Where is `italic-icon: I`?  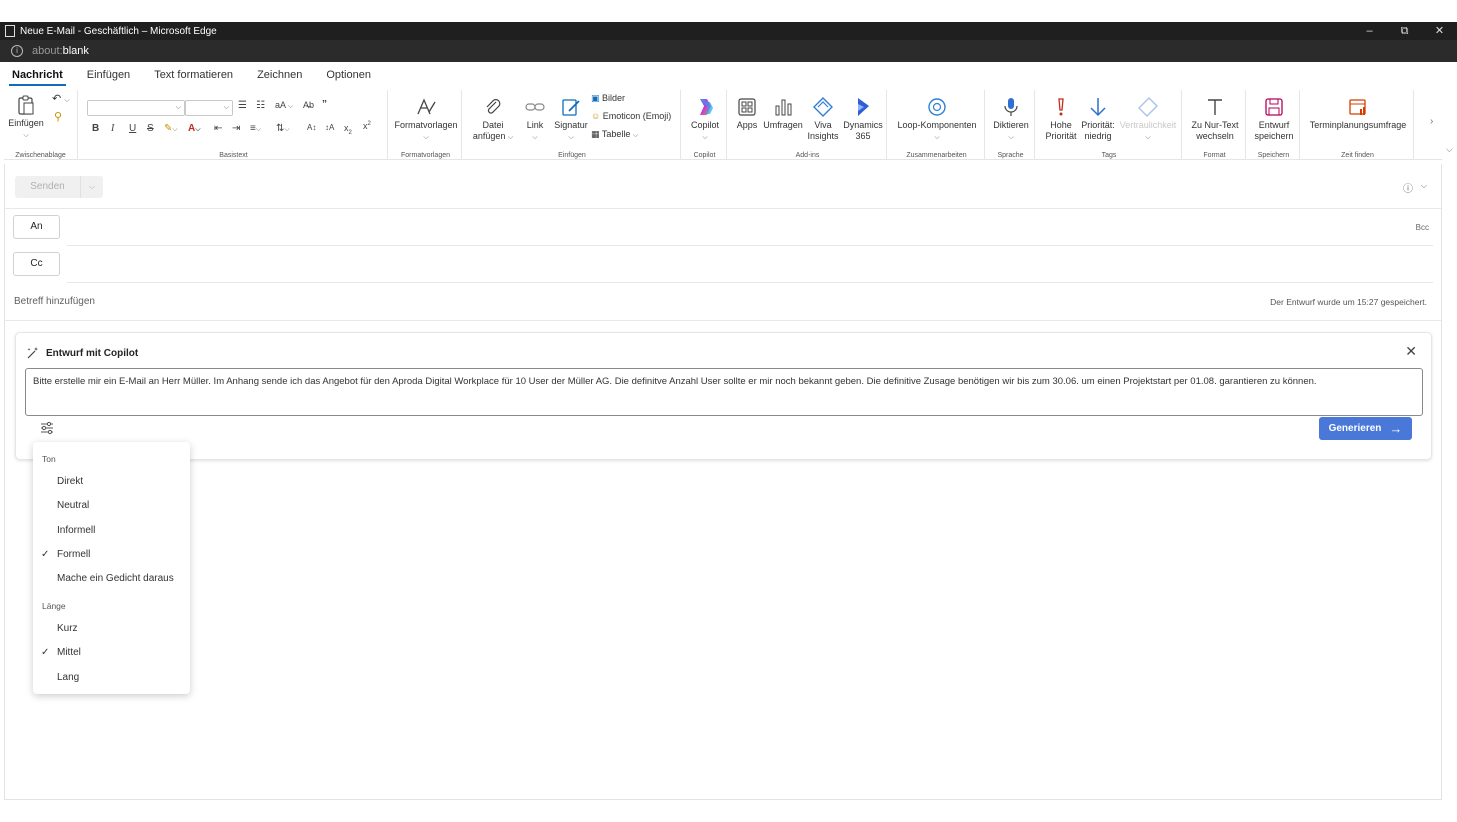 italic-icon: I is located at coordinates (112, 128).